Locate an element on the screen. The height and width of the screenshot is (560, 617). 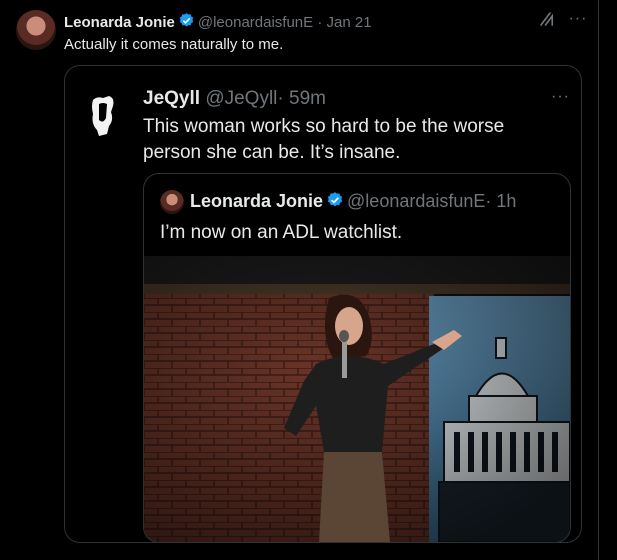
quoted-author-handle: @JeQyll is located at coordinates (241, 98).